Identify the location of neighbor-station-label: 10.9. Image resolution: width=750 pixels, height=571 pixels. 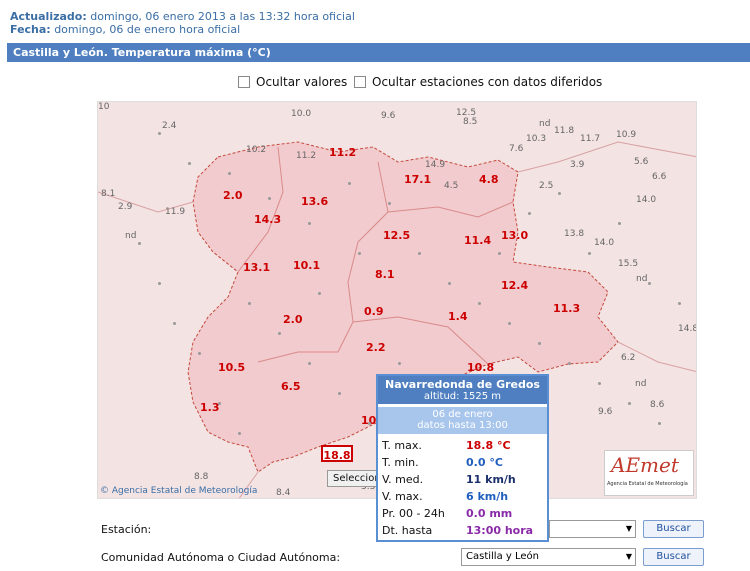
(626, 135).